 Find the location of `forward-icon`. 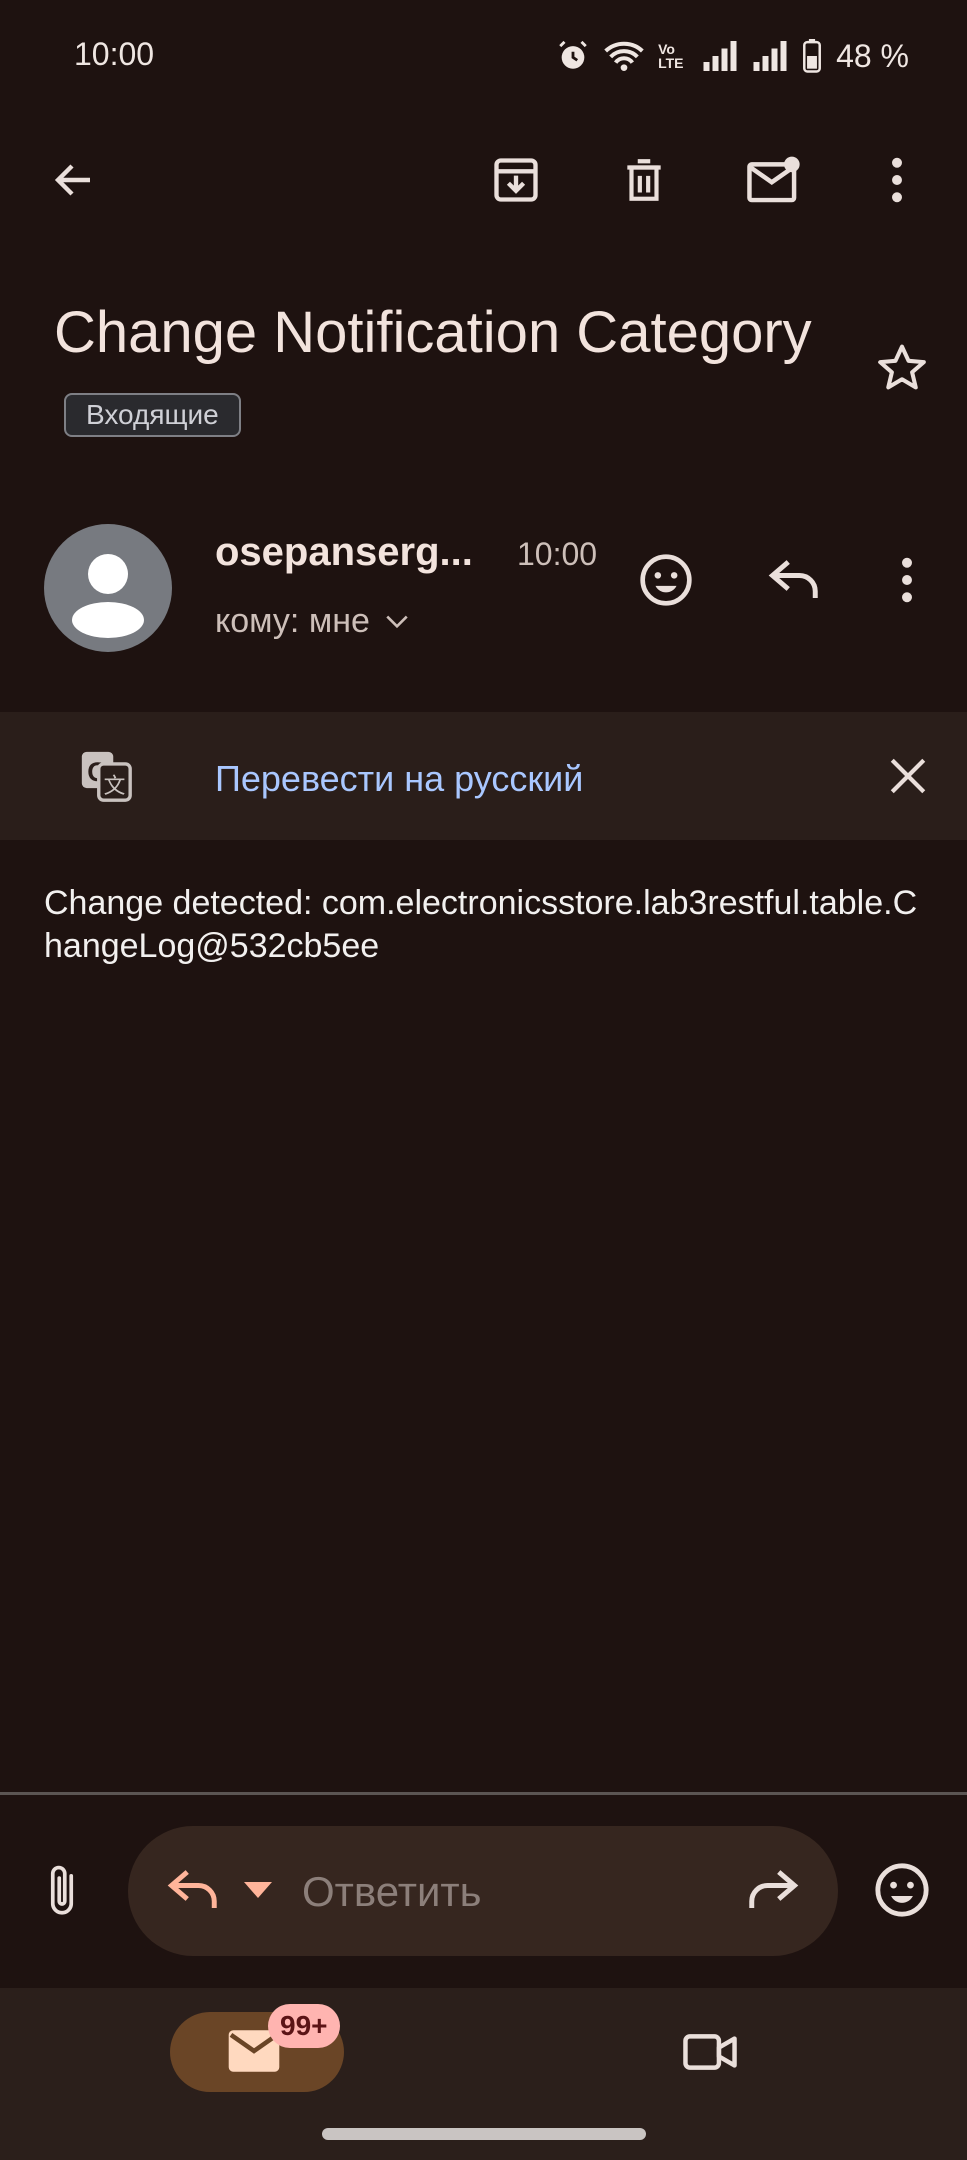

forward-icon is located at coordinates (772, 1890).